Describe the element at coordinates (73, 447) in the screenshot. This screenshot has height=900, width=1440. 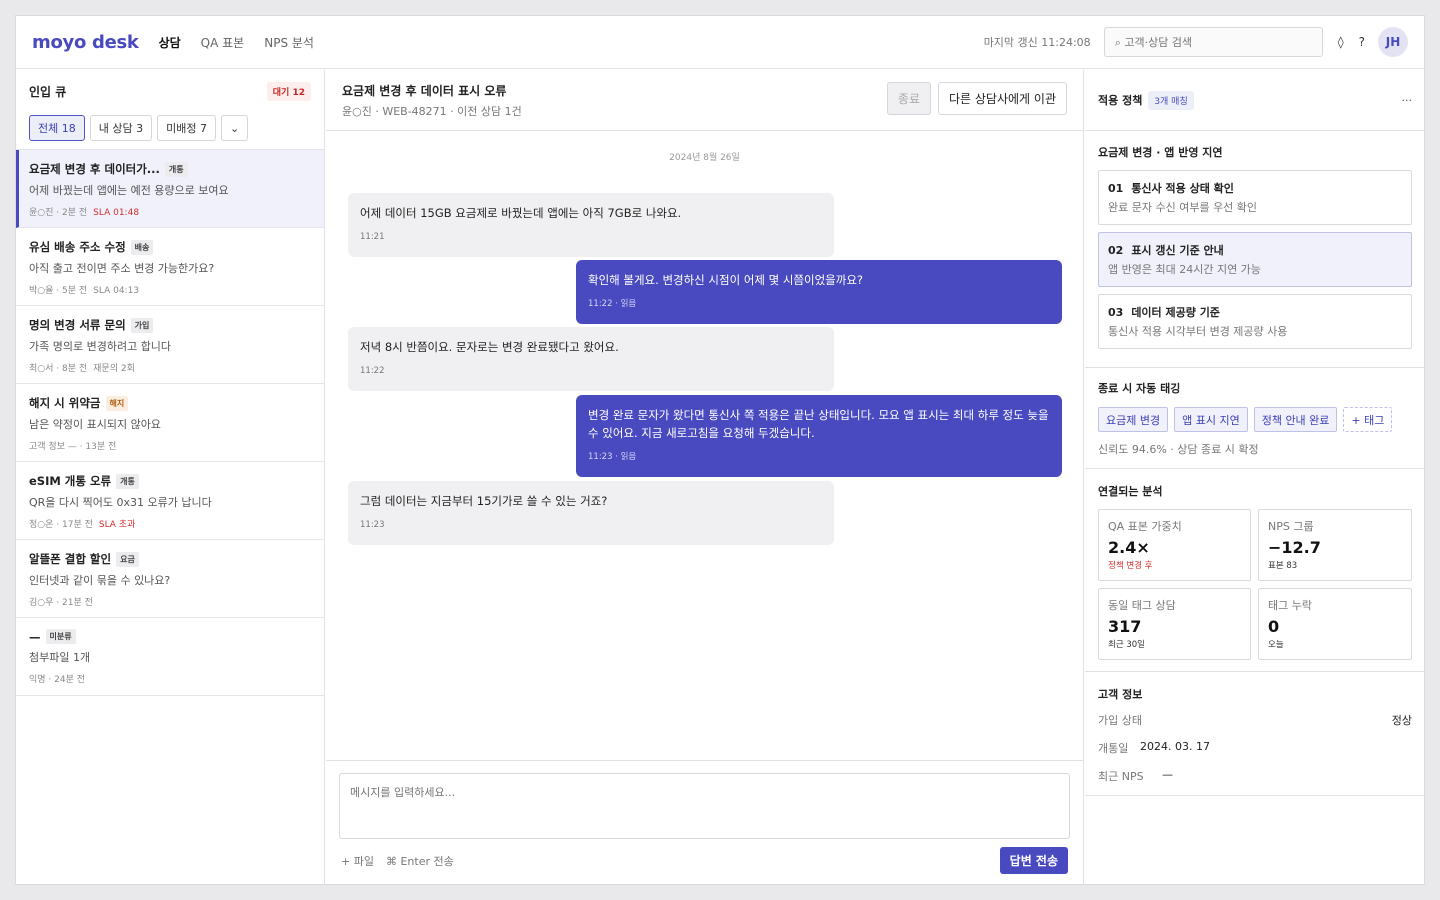
I see `queue-item-meta: 고객 정보 — · 13분 전` at that location.